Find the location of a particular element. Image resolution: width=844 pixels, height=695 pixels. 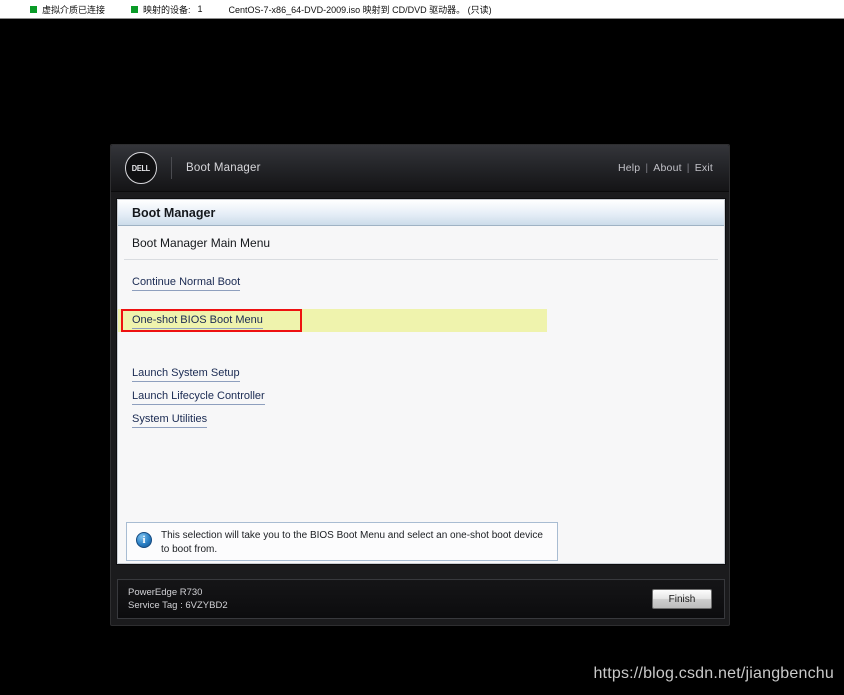

status-indicator-icon is located at coordinates (33, 9).